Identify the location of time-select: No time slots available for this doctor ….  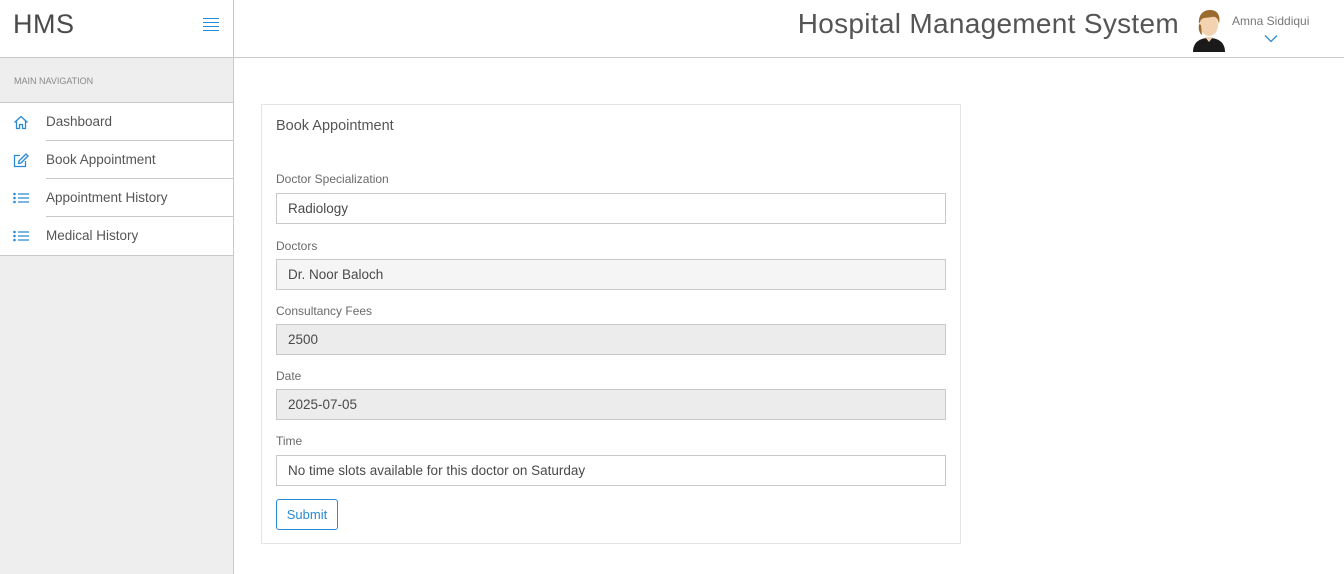
(611, 470).